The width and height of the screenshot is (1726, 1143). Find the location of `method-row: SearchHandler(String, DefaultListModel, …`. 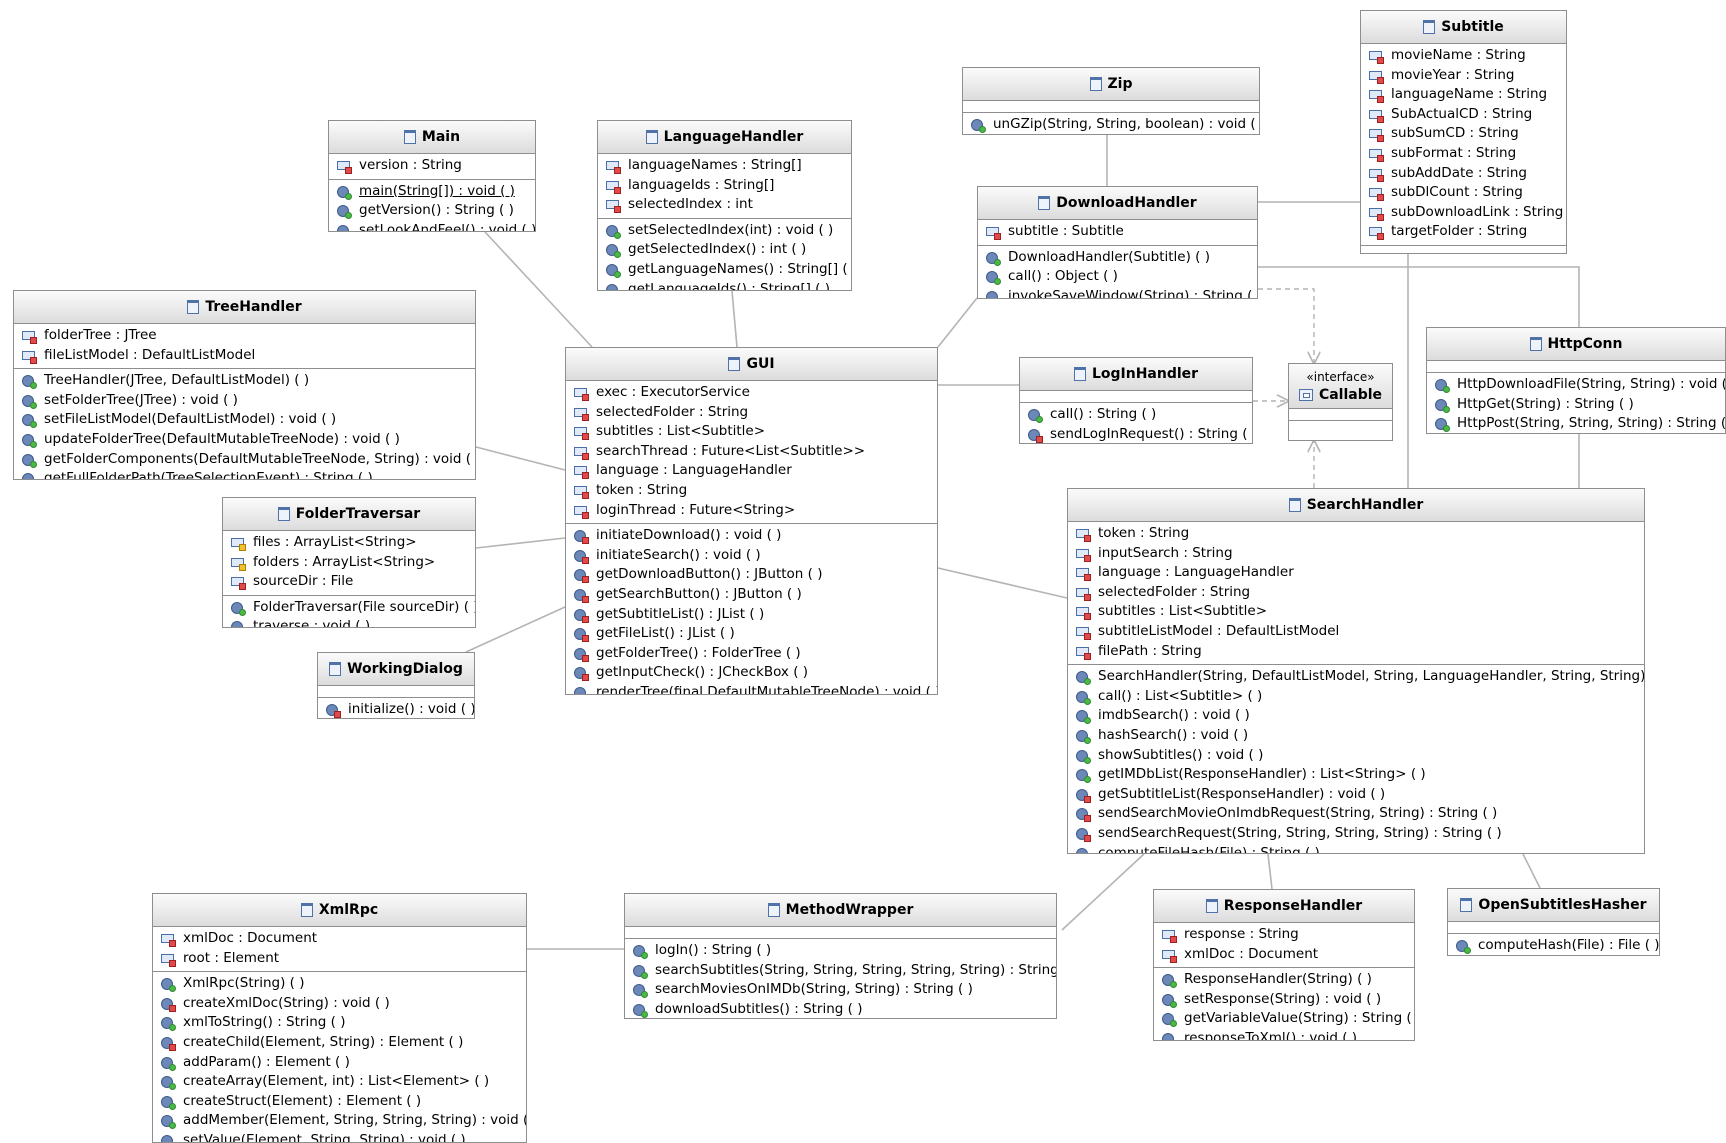

method-row: SearchHandler(String, DefaultListModel, … is located at coordinates (1356, 677).